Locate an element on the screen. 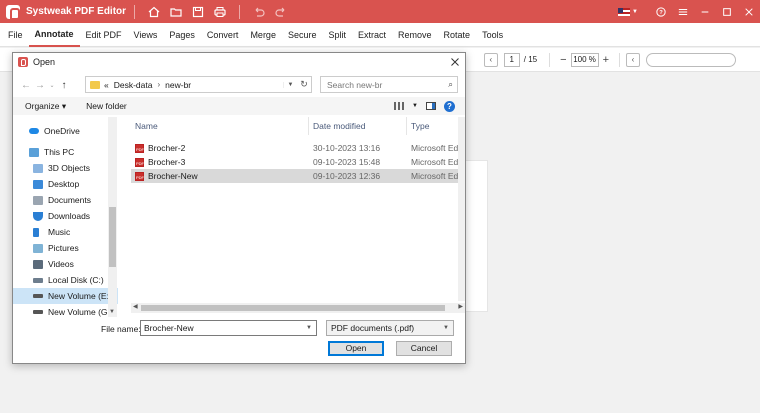 The image size is (760, 413). open-folder-icon is located at coordinates (176, 12).